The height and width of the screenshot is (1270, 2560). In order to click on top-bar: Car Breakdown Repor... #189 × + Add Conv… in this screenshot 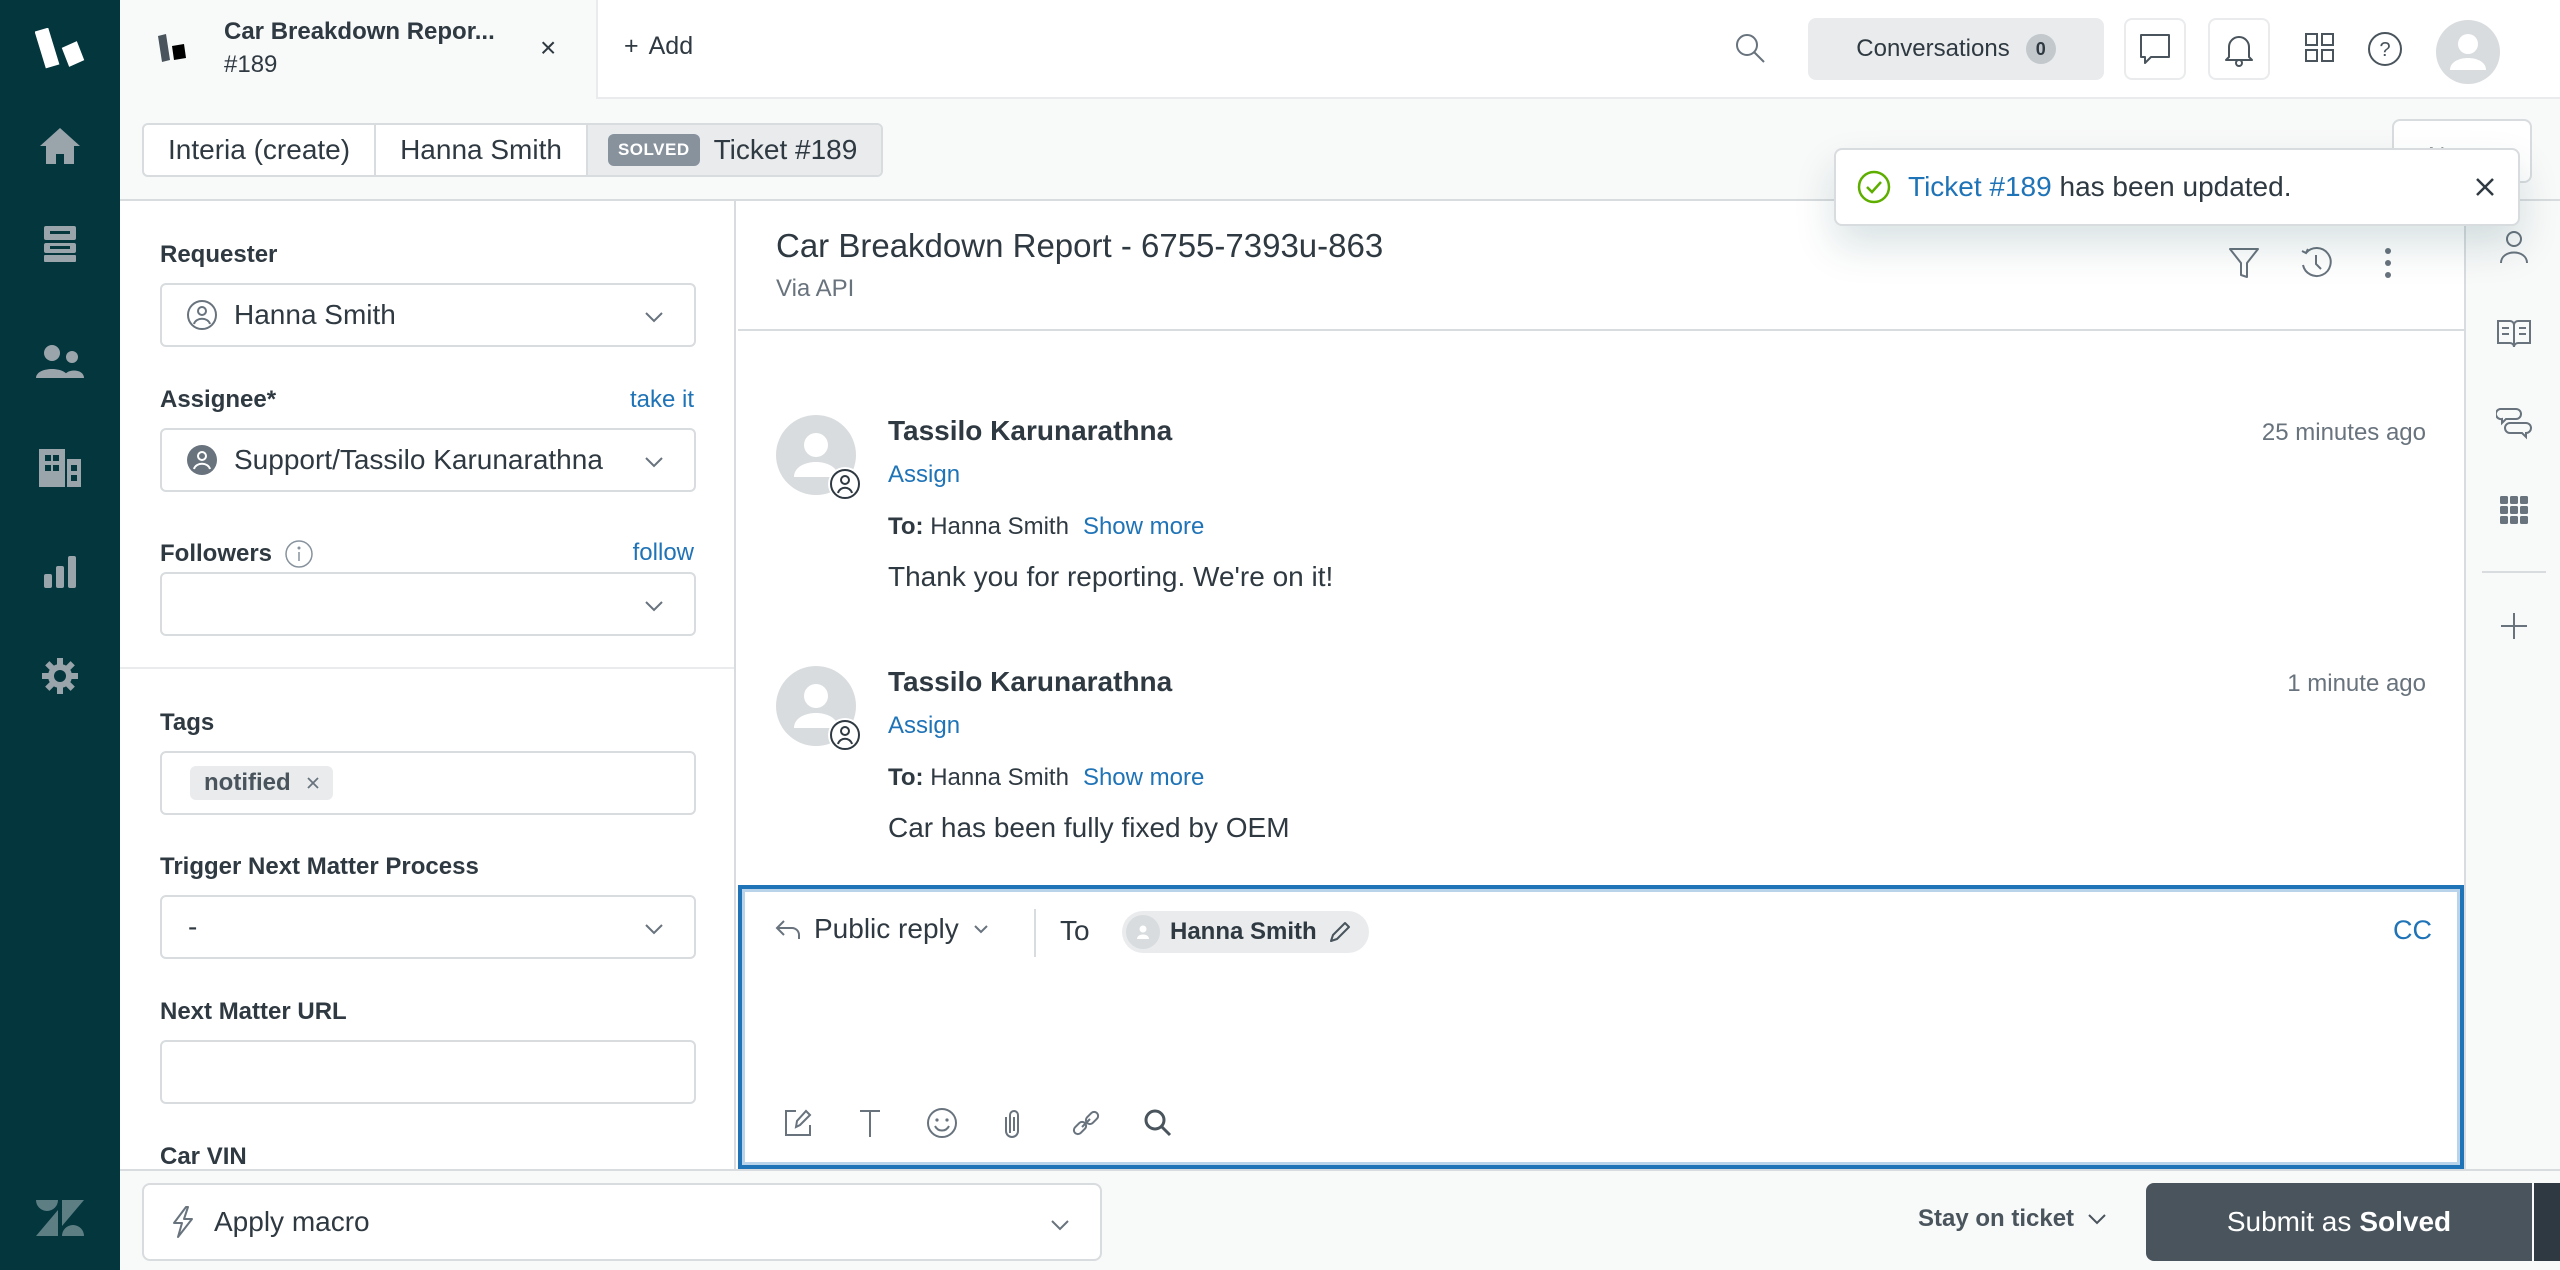, I will do `click(1340, 49)`.